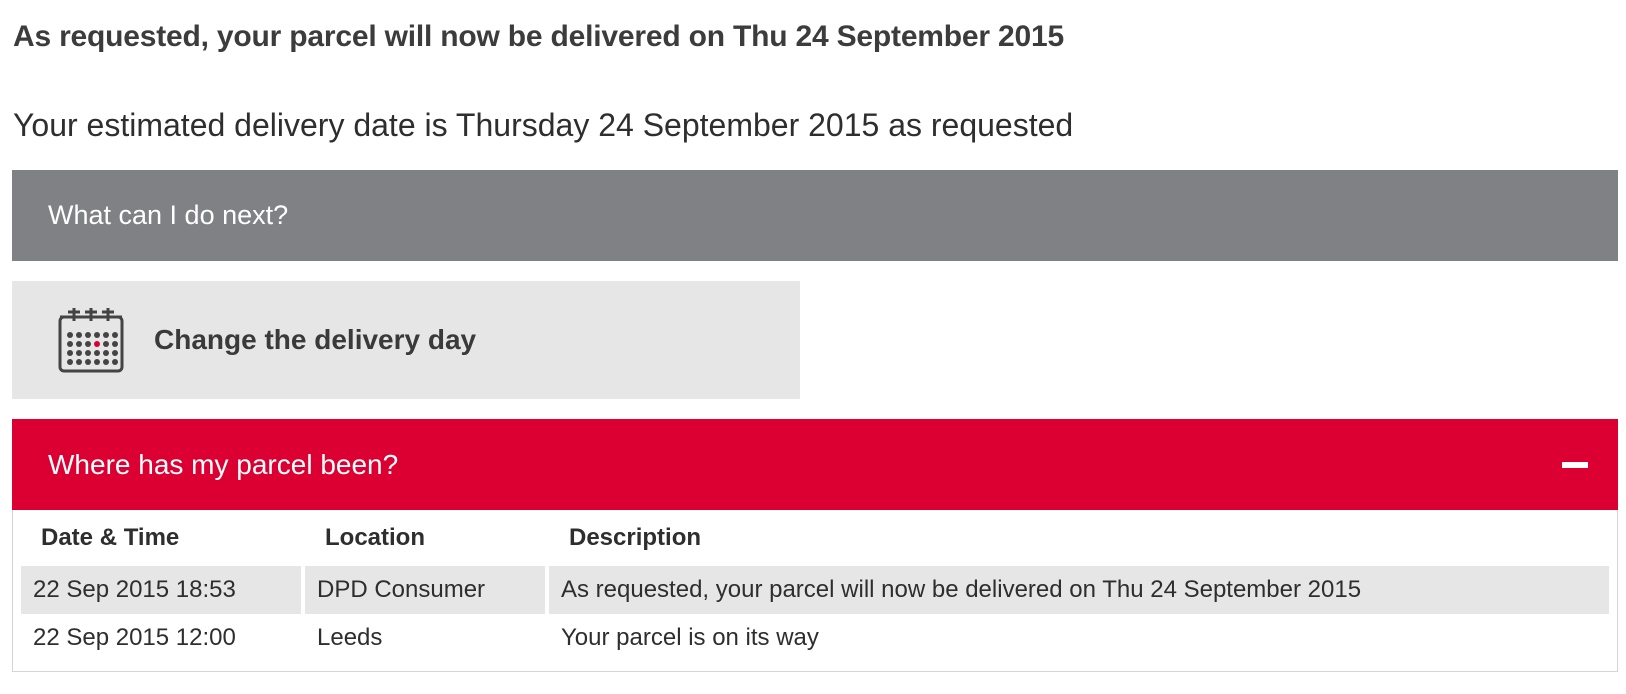  Describe the element at coordinates (635, 537) in the screenshot. I see `column-header-description: Description` at that location.